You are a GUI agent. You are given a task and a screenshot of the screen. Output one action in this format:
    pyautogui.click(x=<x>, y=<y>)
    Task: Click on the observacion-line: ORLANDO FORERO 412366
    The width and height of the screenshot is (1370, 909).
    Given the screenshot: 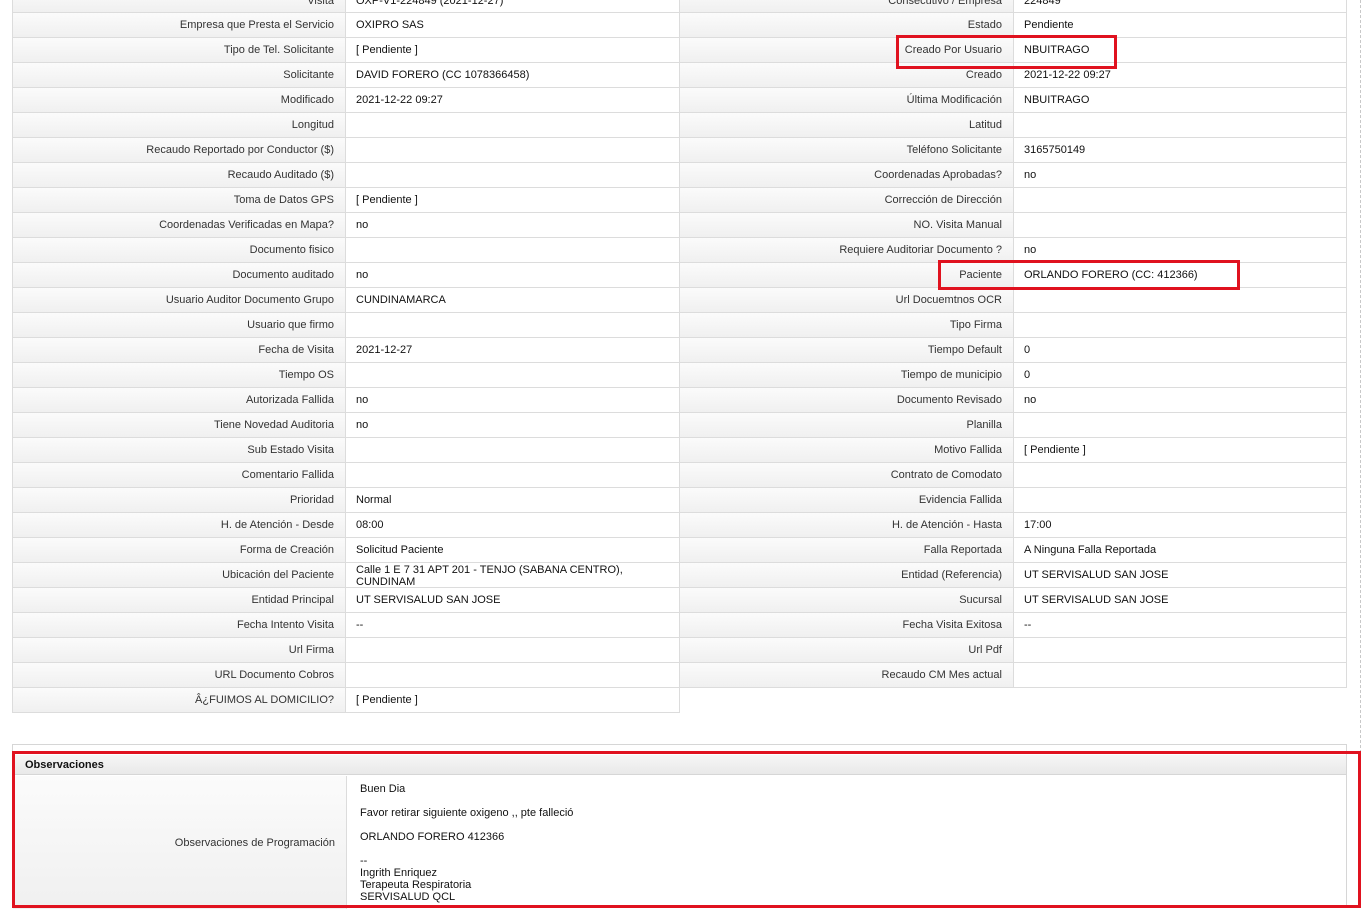 What is the action you would take?
    pyautogui.click(x=432, y=837)
    